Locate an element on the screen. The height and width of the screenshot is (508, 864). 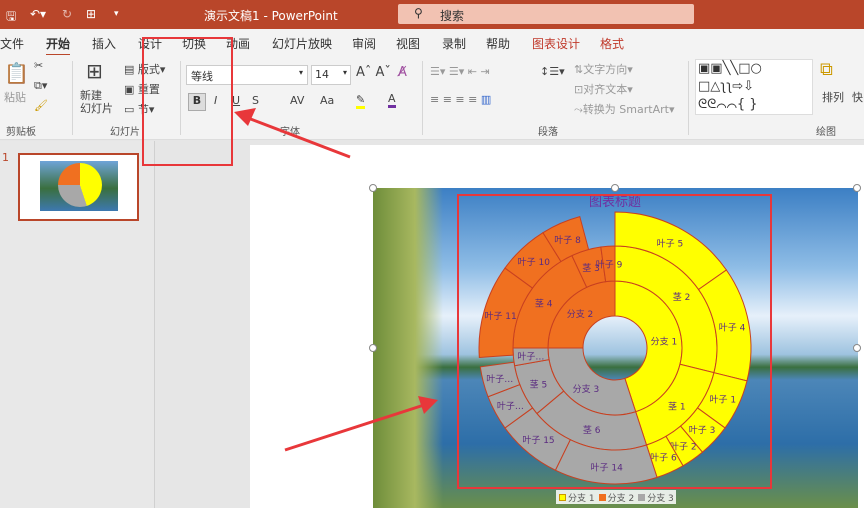
legend-item: 分支 2 is located at coordinates (616, 497).